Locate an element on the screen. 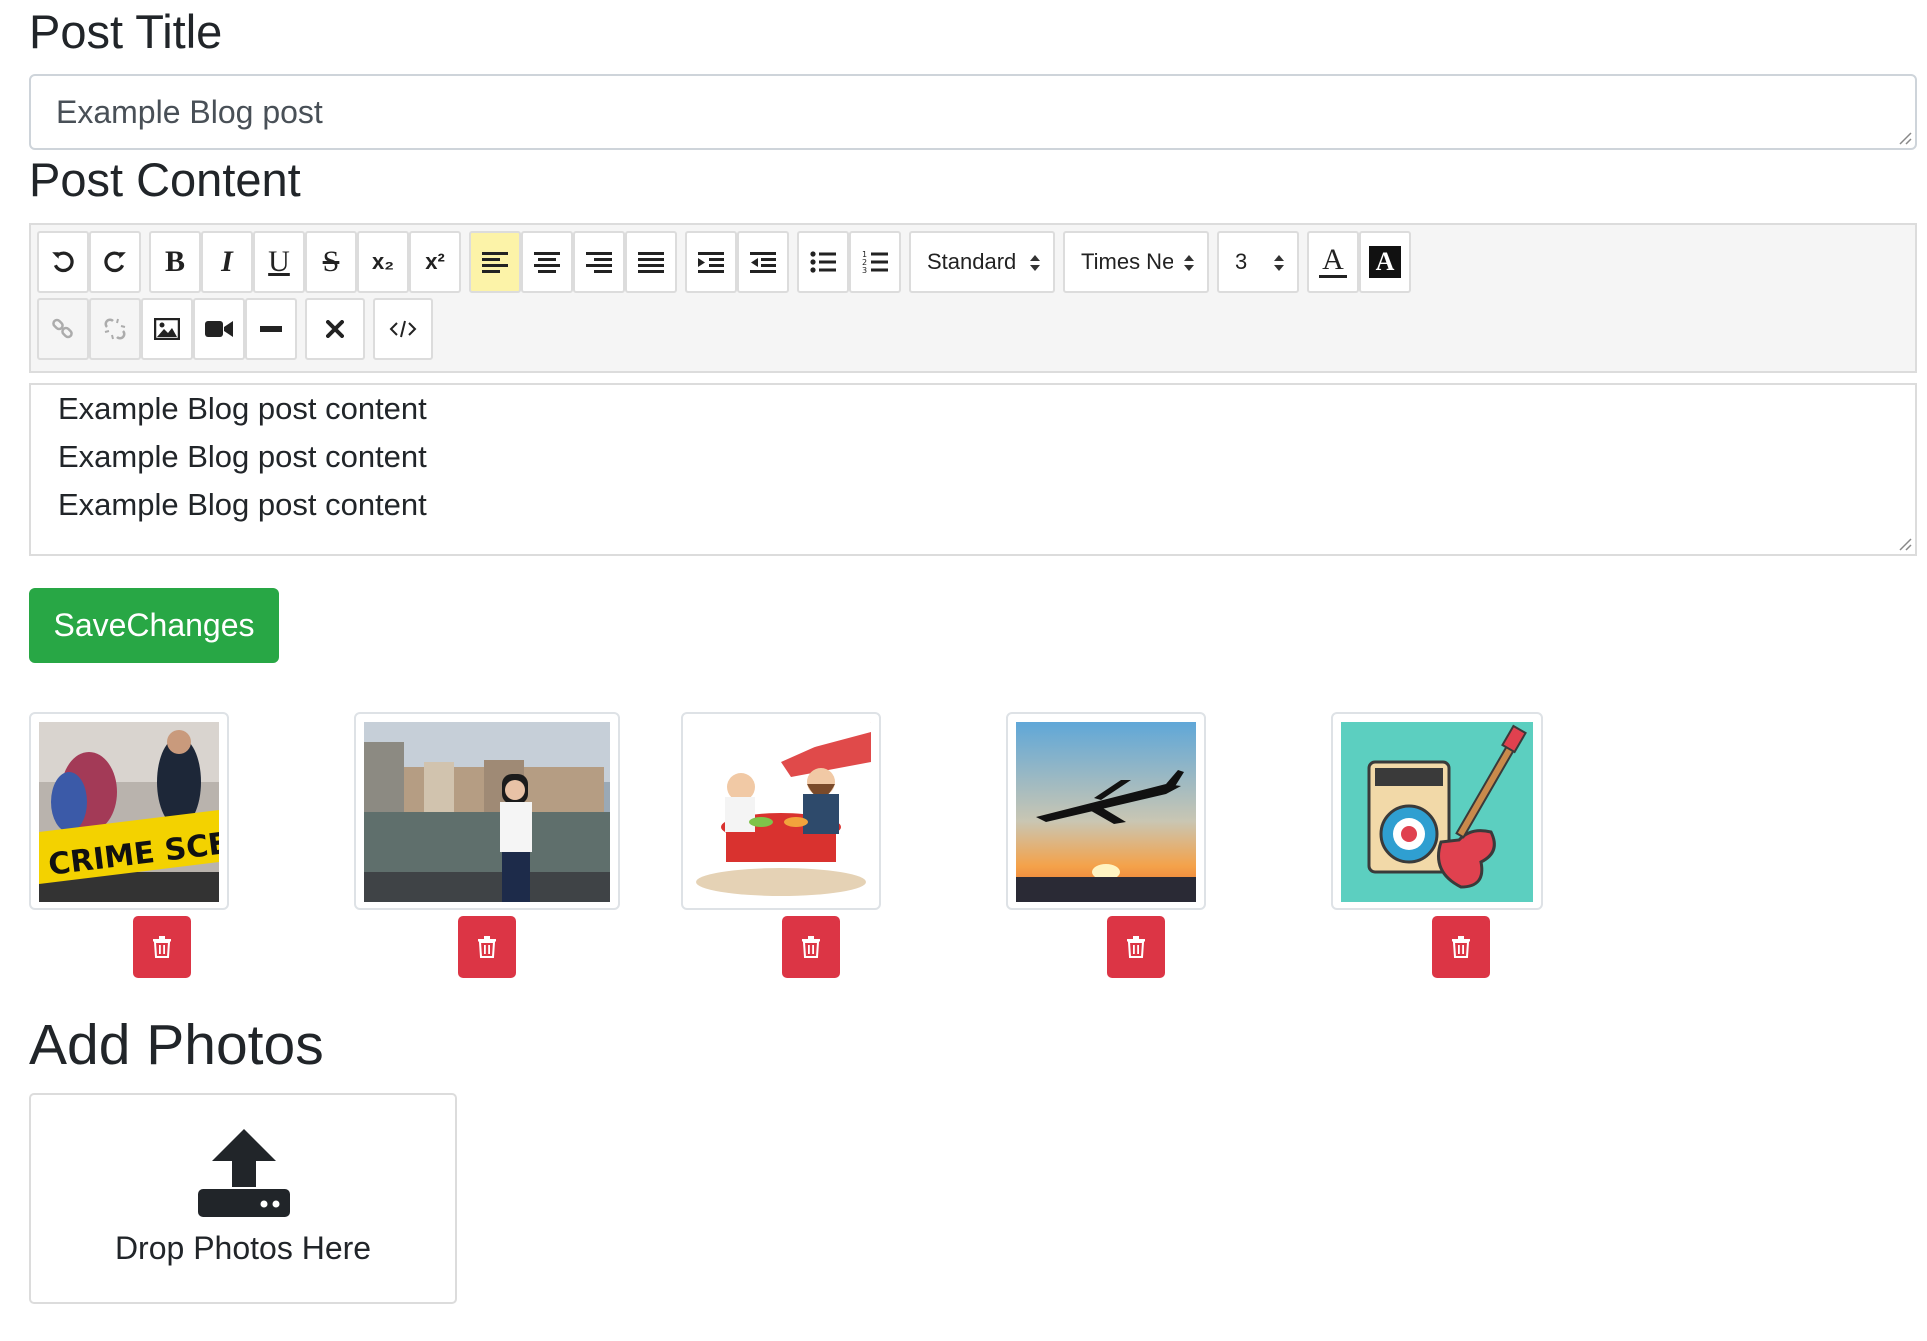  italic-button: I is located at coordinates (227, 262).